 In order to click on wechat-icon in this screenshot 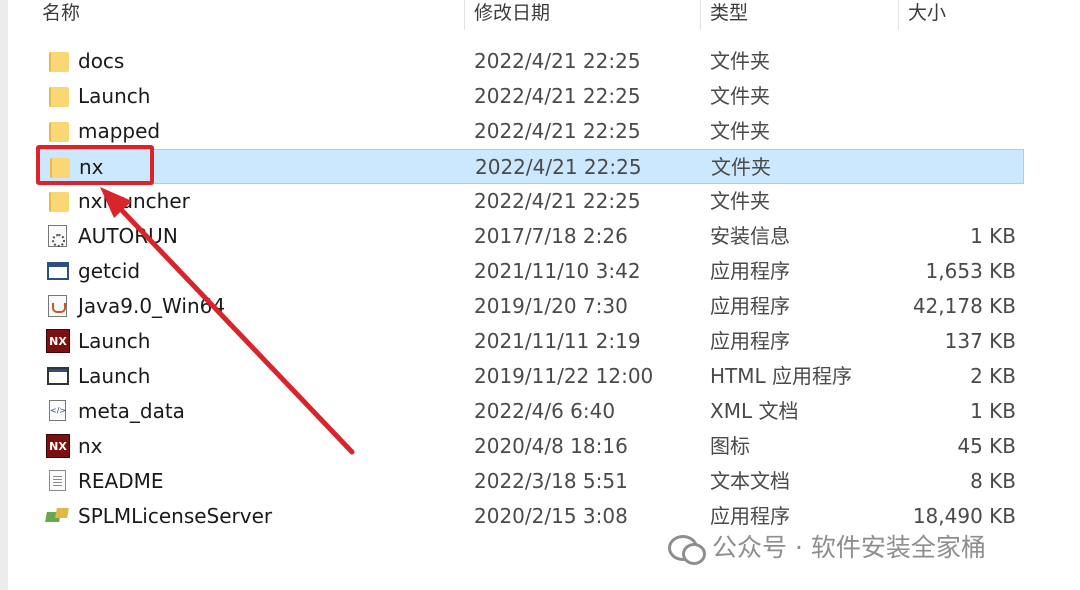, I will do `click(687, 549)`.